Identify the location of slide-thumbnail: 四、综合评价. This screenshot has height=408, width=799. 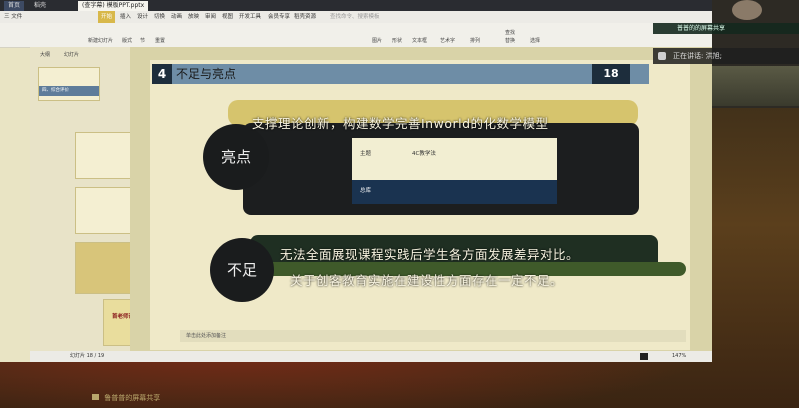
(69, 84).